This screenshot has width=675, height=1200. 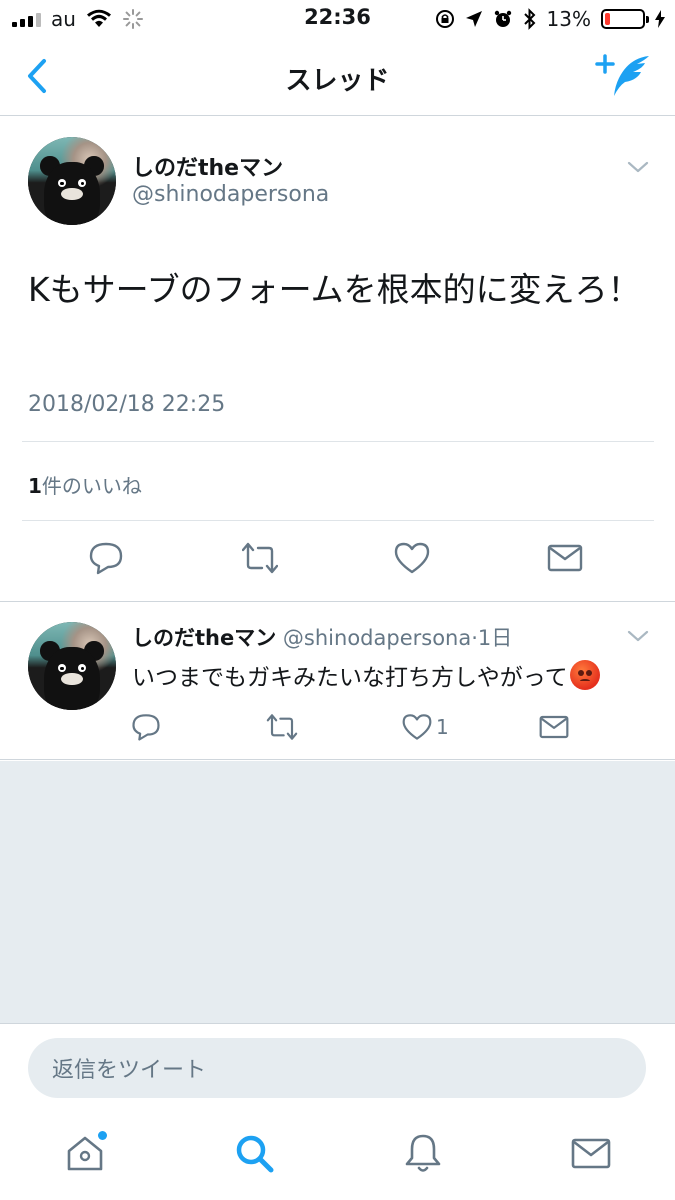 What do you see at coordinates (85, 1153) in the screenshot?
I see `tab-home` at bounding box center [85, 1153].